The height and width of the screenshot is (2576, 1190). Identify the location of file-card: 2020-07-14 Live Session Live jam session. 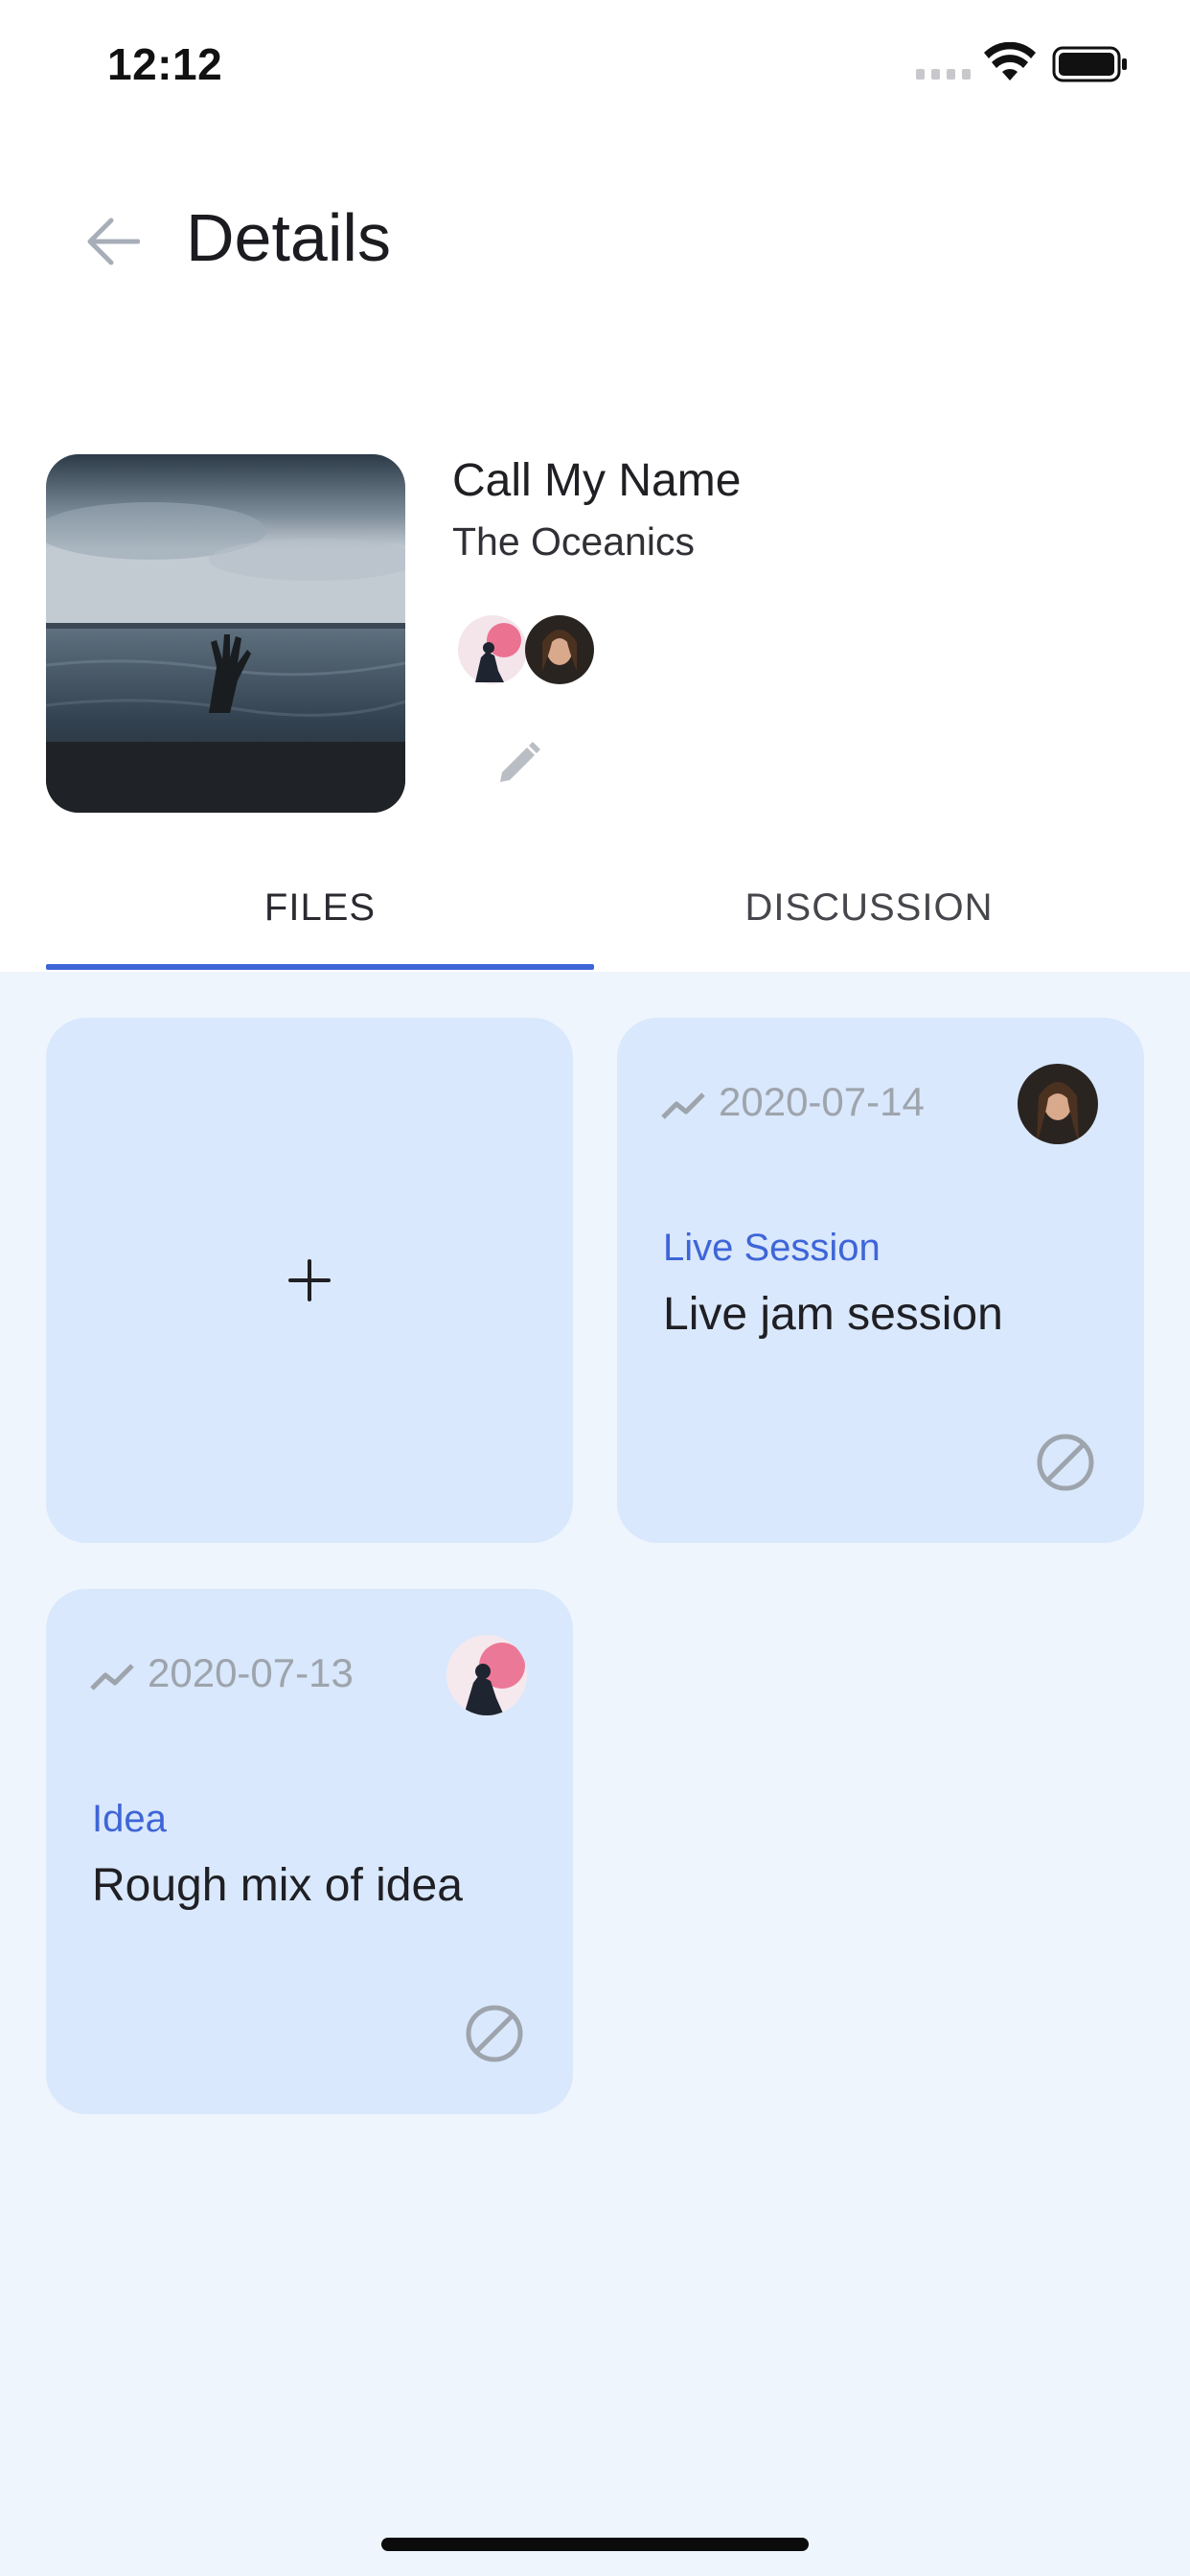
(881, 1280).